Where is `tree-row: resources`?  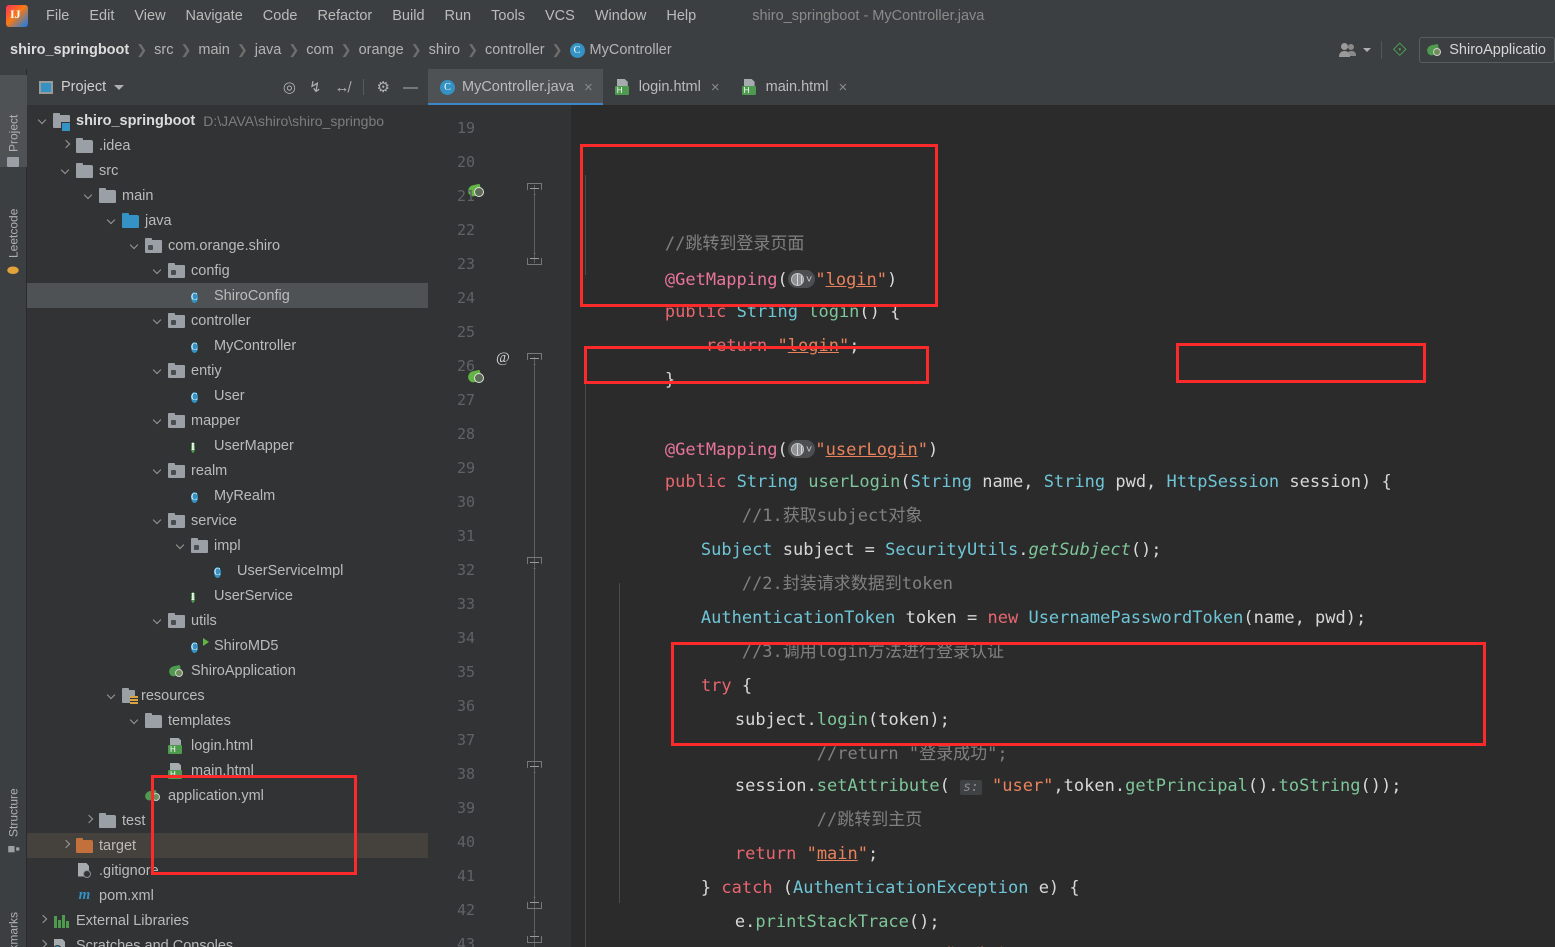
tree-row: resources is located at coordinates (227, 695).